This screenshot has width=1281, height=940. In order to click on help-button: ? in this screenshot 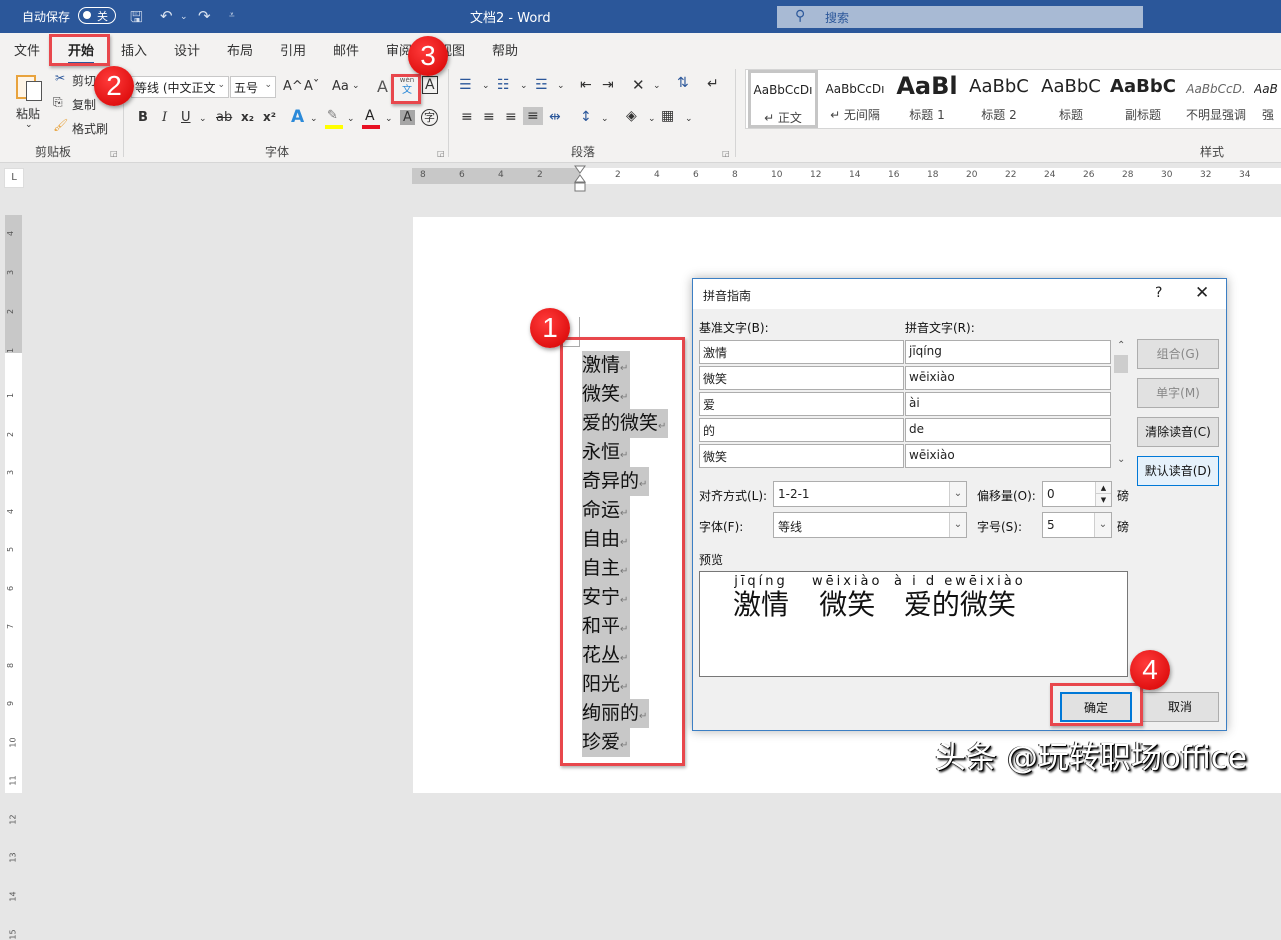, I will do `click(1158, 293)`.